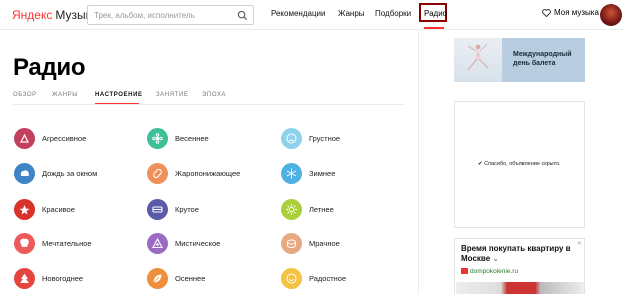 Image resolution: width=623 pixels, height=294 pixels. What do you see at coordinates (157, 173) in the screenshot?
I see `heat-icon` at bounding box center [157, 173].